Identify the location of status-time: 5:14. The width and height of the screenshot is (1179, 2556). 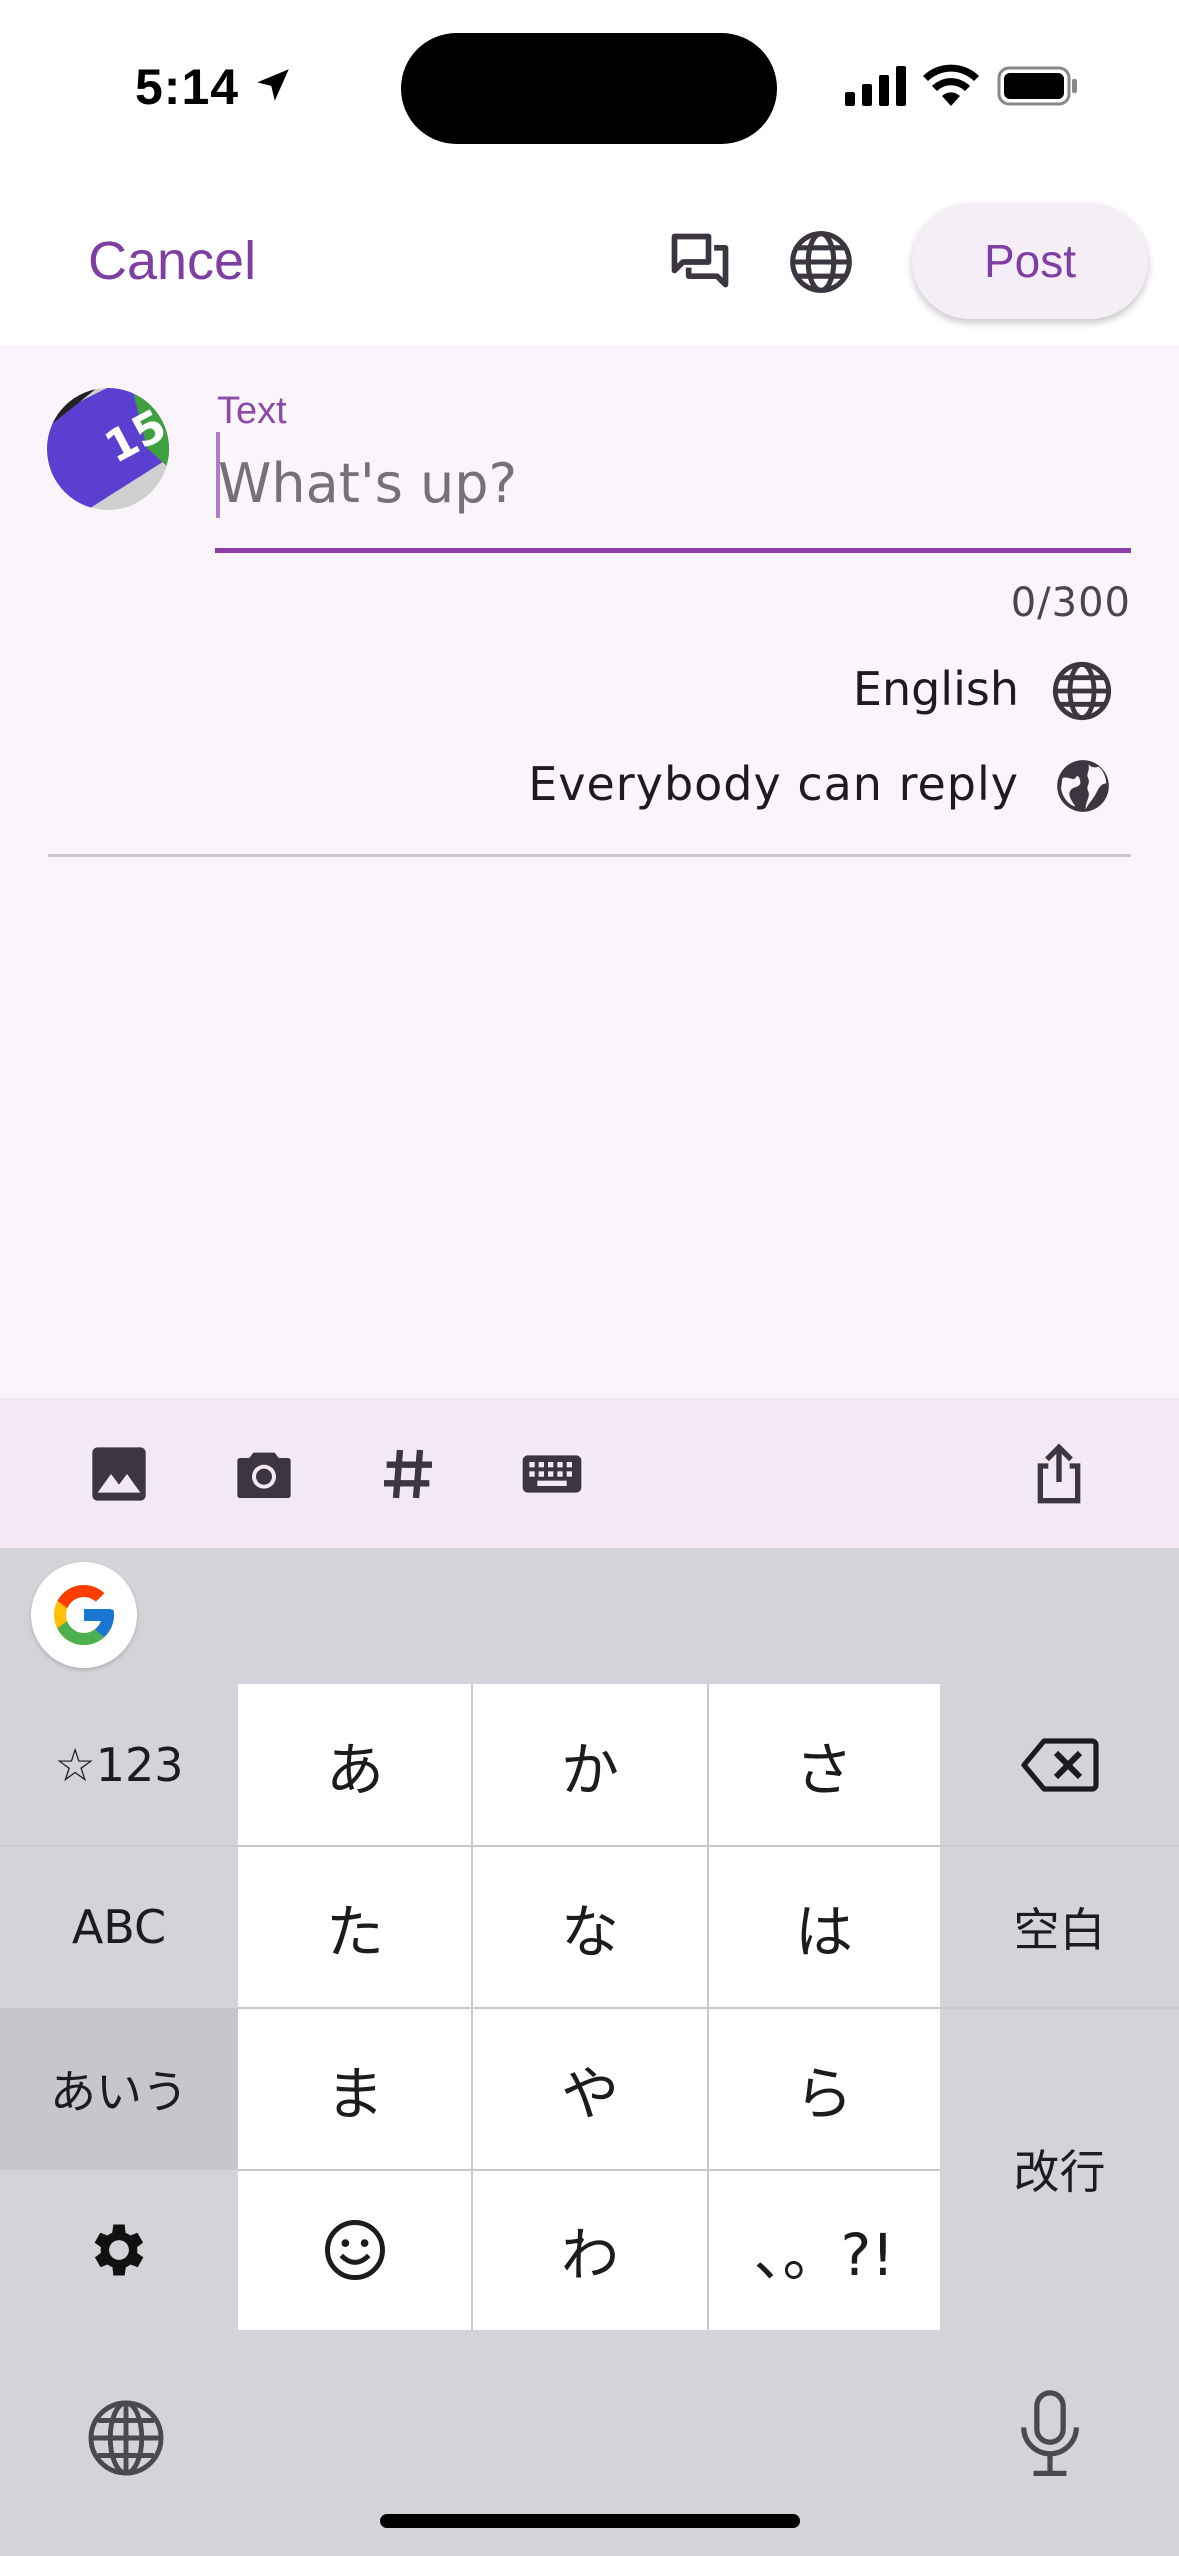
(187, 87).